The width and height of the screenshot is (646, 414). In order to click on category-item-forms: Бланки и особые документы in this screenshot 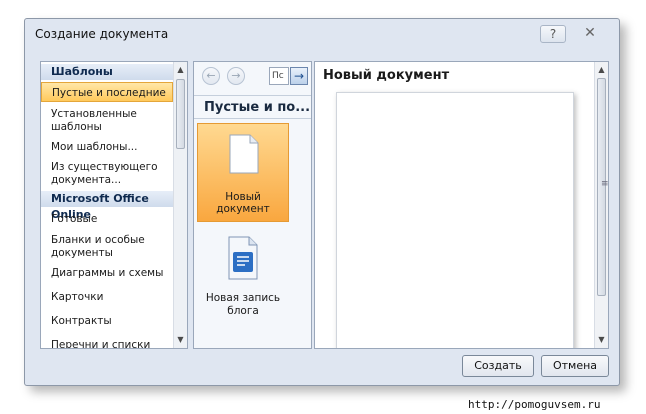, I will do `click(111, 247)`.